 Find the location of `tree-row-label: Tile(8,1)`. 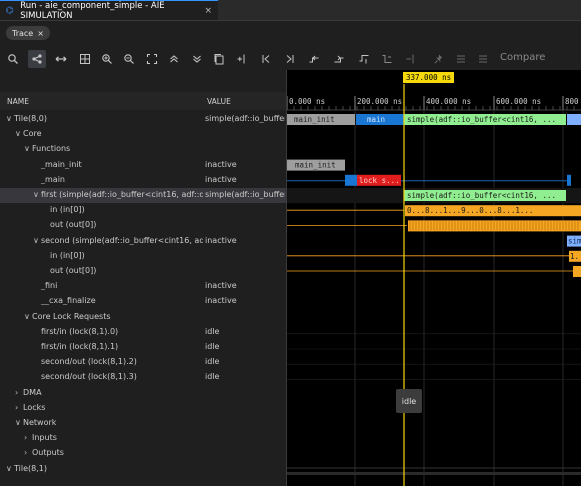

tree-row-label: Tile(8,1) is located at coordinates (30, 468).